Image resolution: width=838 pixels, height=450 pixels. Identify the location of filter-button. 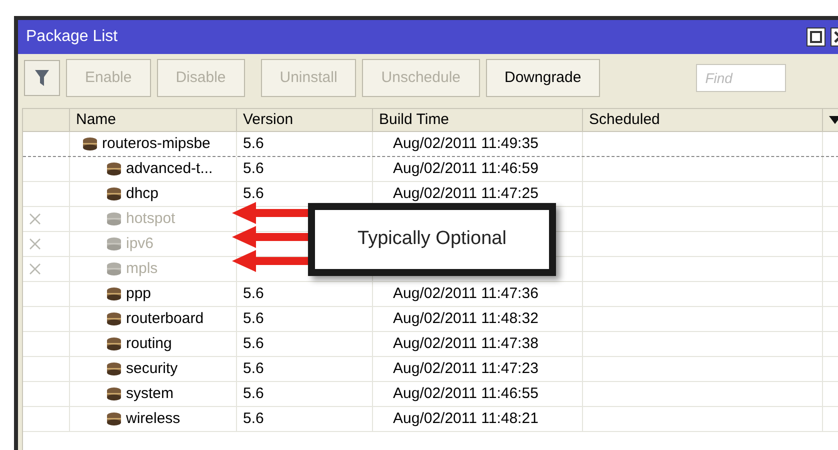
(42, 78).